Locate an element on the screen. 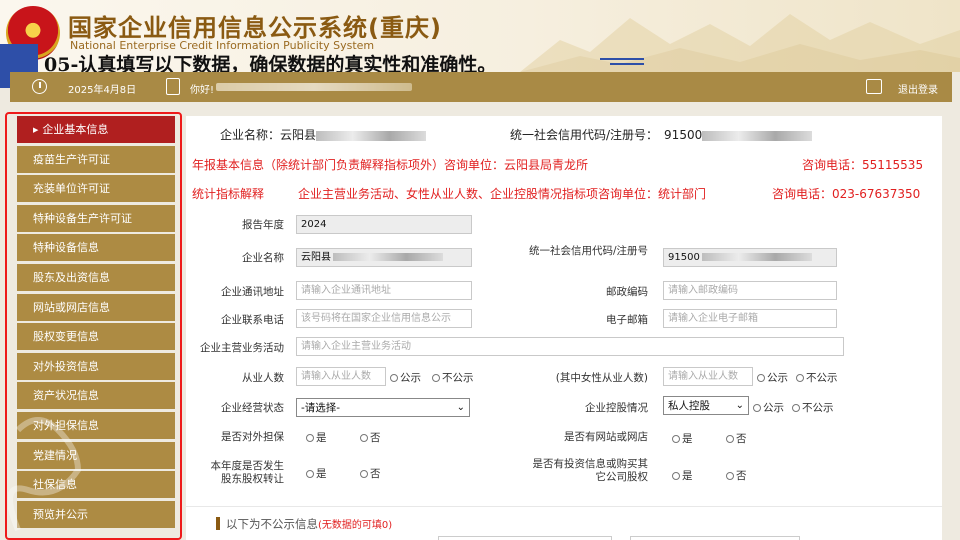 This screenshot has width=960, height=540. sidebar-item-vaccine-license: 疫苗生产许可证 is located at coordinates (96, 159).